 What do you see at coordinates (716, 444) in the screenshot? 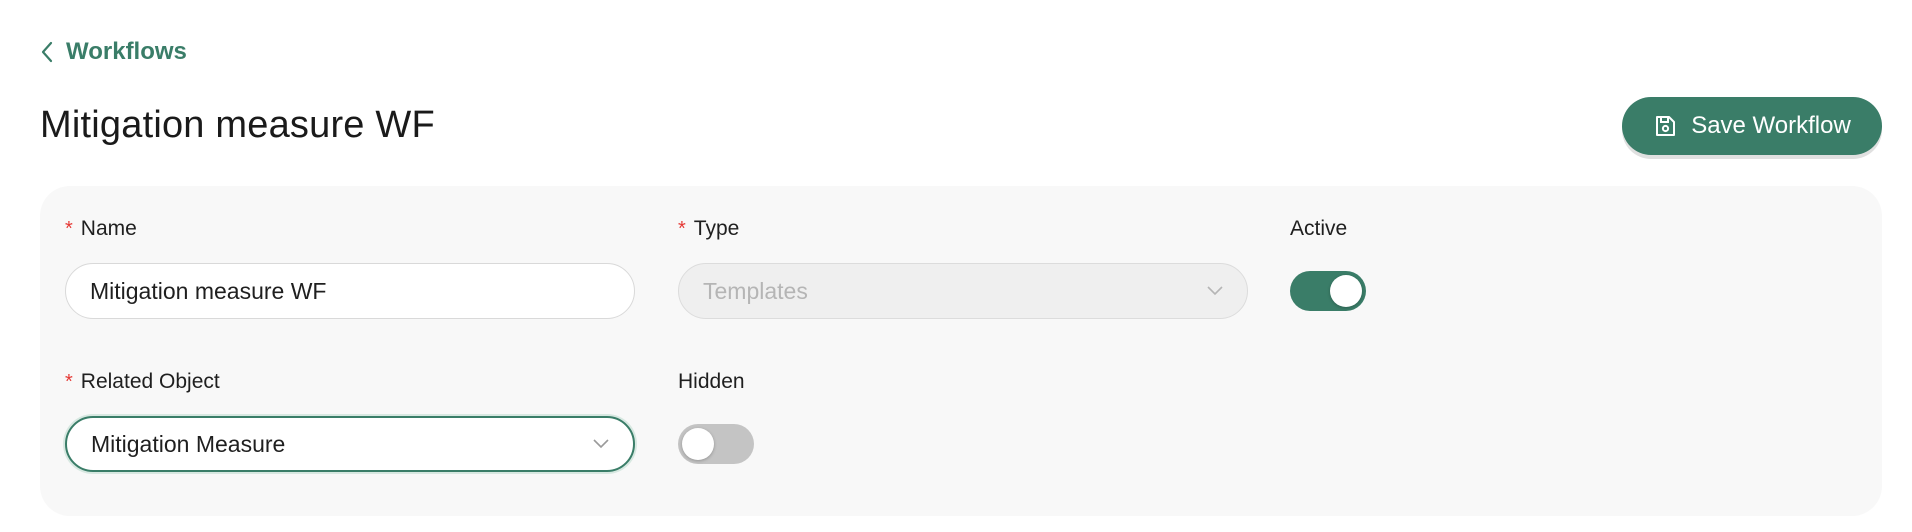
I see `hidden-toggle` at bounding box center [716, 444].